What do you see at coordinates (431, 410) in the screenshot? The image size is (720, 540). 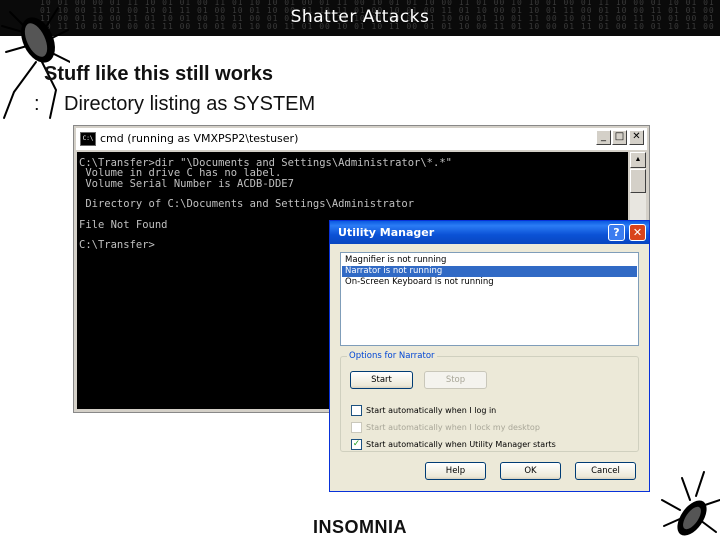 I see `checkbox-label: Start automatically when I log in` at bounding box center [431, 410].